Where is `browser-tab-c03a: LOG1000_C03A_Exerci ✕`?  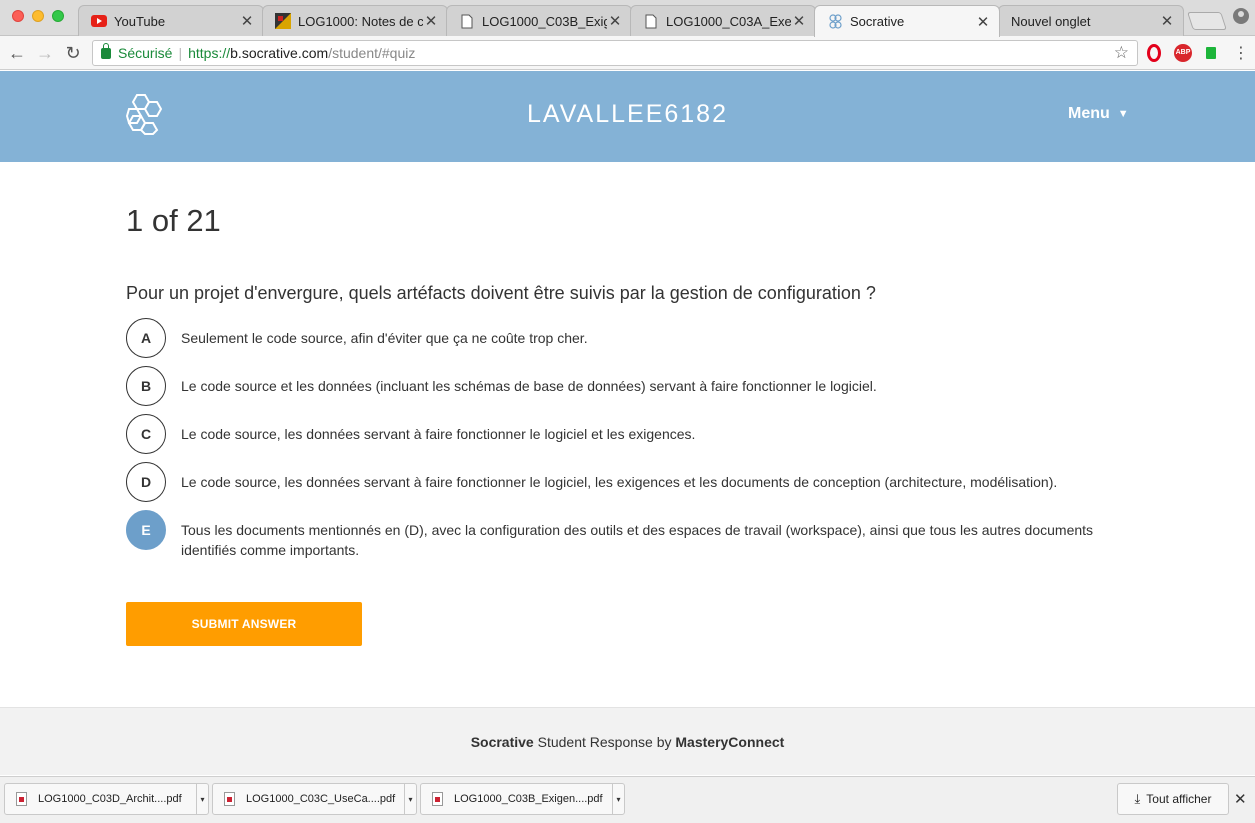 browser-tab-c03a: LOG1000_C03A_Exerci ✕ is located at coordinates (723, 20).